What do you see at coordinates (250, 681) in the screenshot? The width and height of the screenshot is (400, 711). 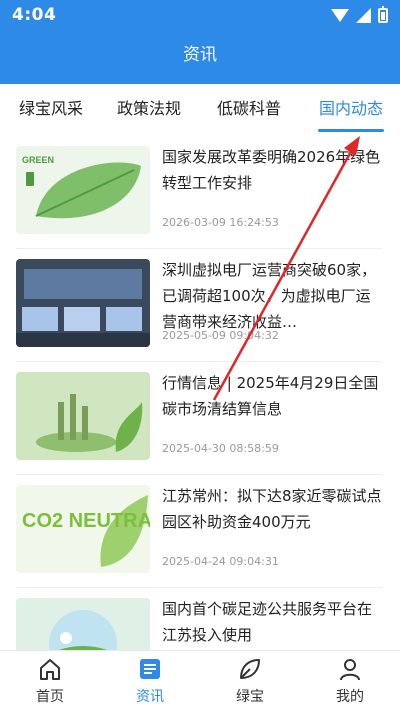 I see `nav-lvbao: 绿宝` at bounding box center [250, 681].